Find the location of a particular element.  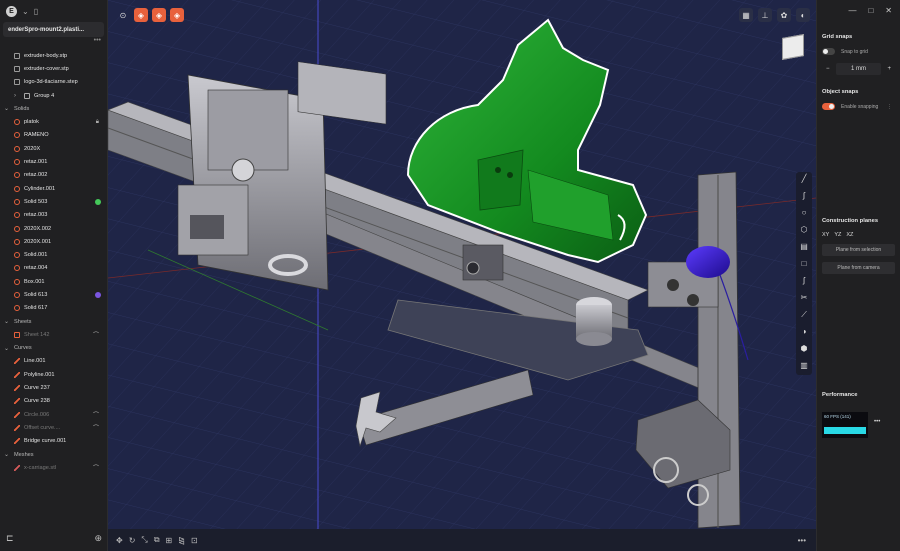

import-icon: ⊏ is located at coordinates (10, 538).